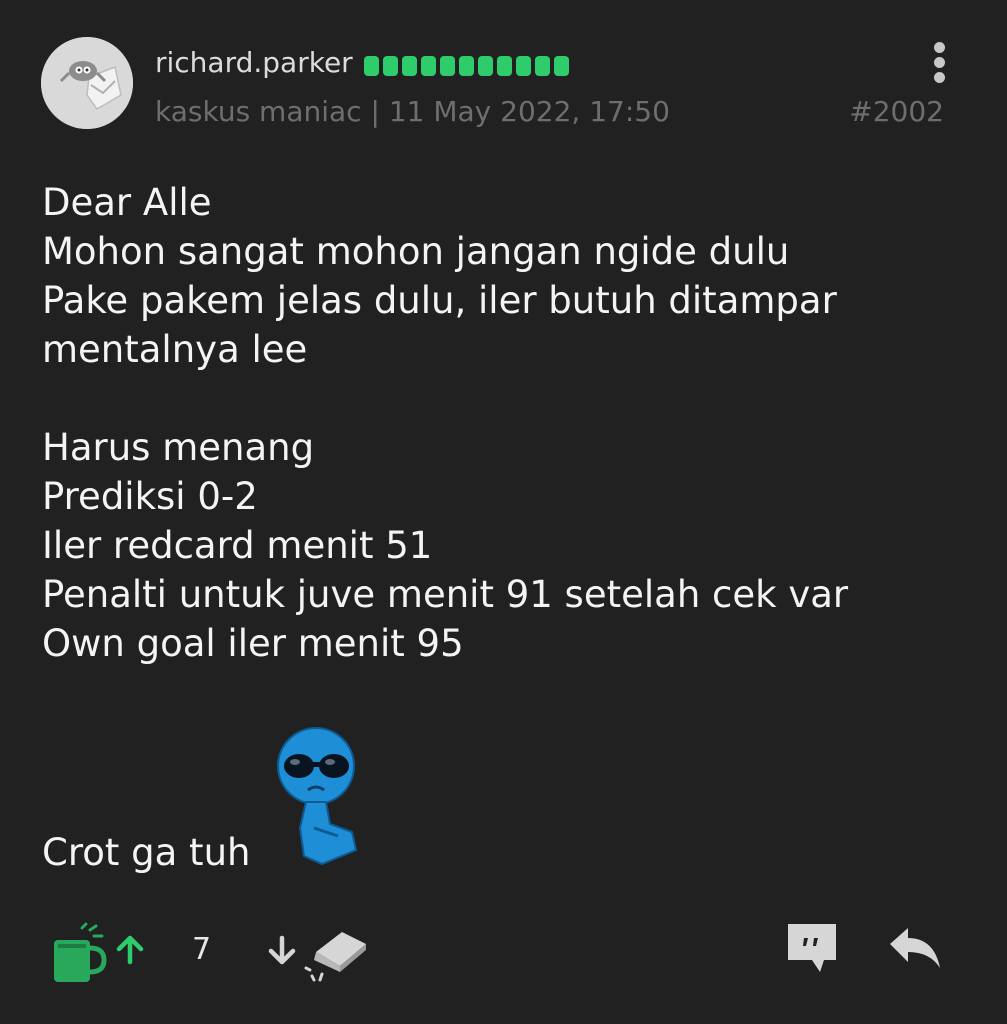 The height and width of the screenshot is (1024, 1007). What do you see at coordinates (503, 953) in the screenshot?
I see `post-actions: 7` at bounding box center [503, 953].